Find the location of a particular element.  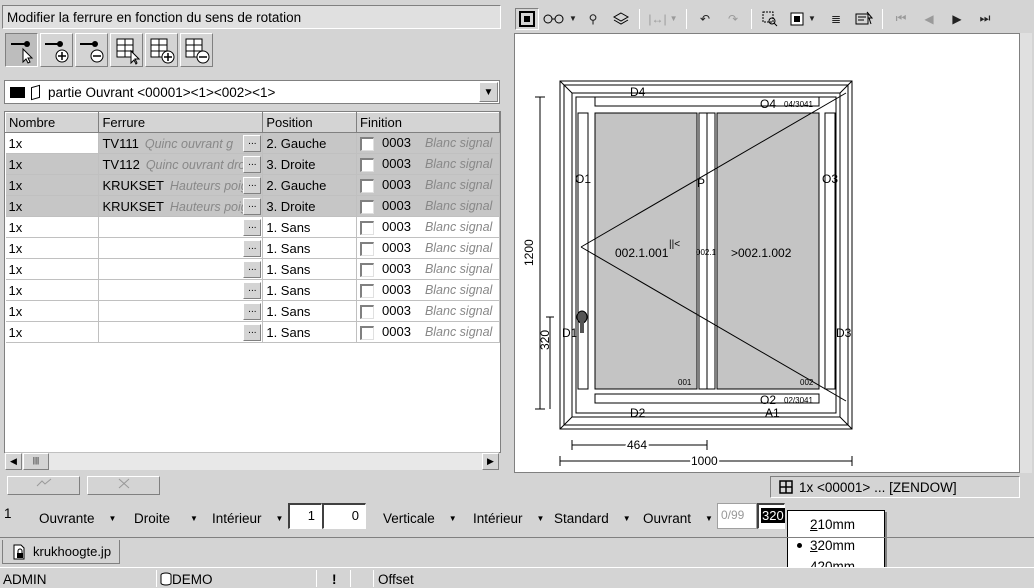

select-hardware-button is located at coordinates (21, 50).